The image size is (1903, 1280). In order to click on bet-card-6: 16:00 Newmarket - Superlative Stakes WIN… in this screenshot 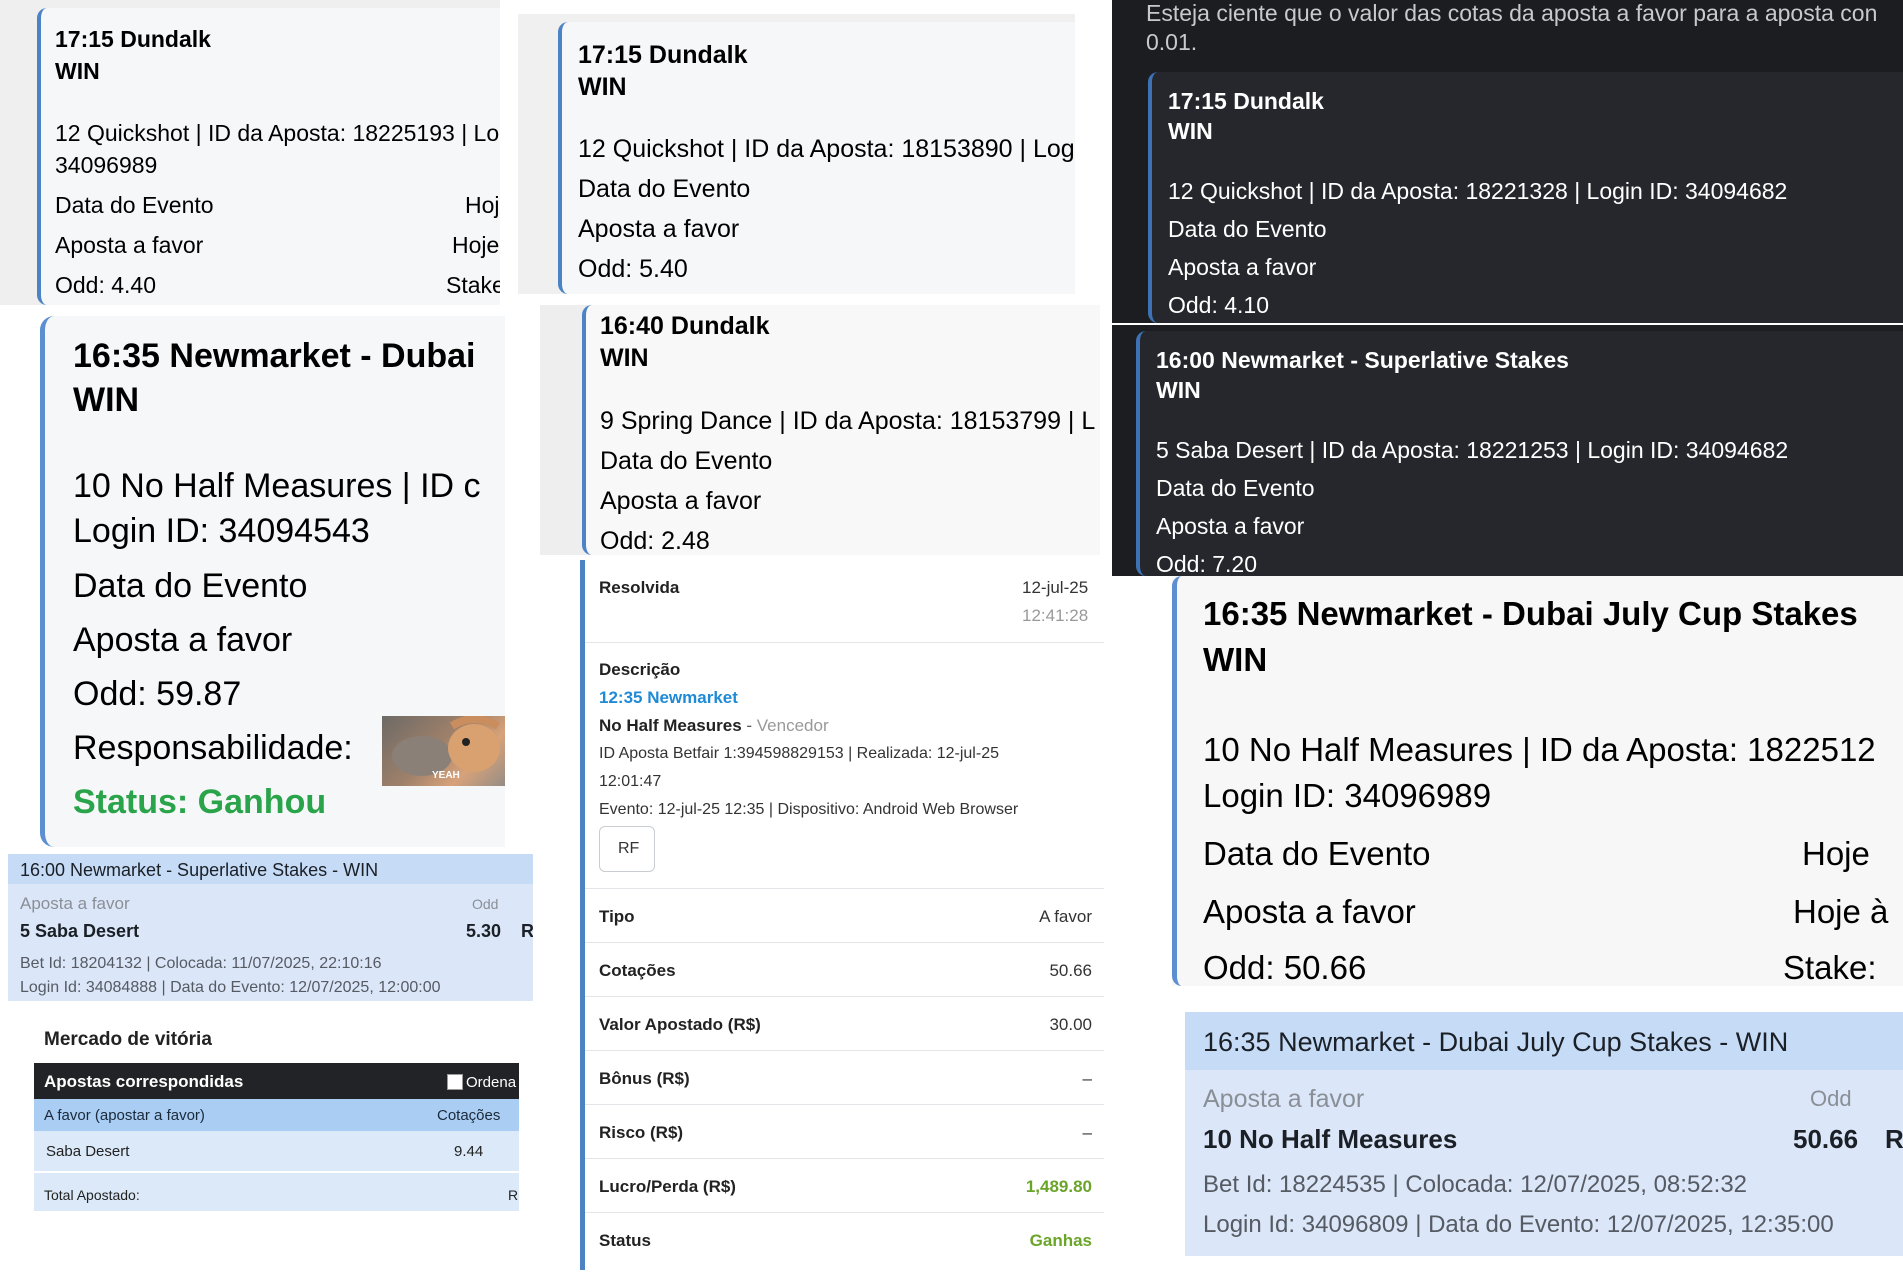, I will do `click(1507, 450)`.